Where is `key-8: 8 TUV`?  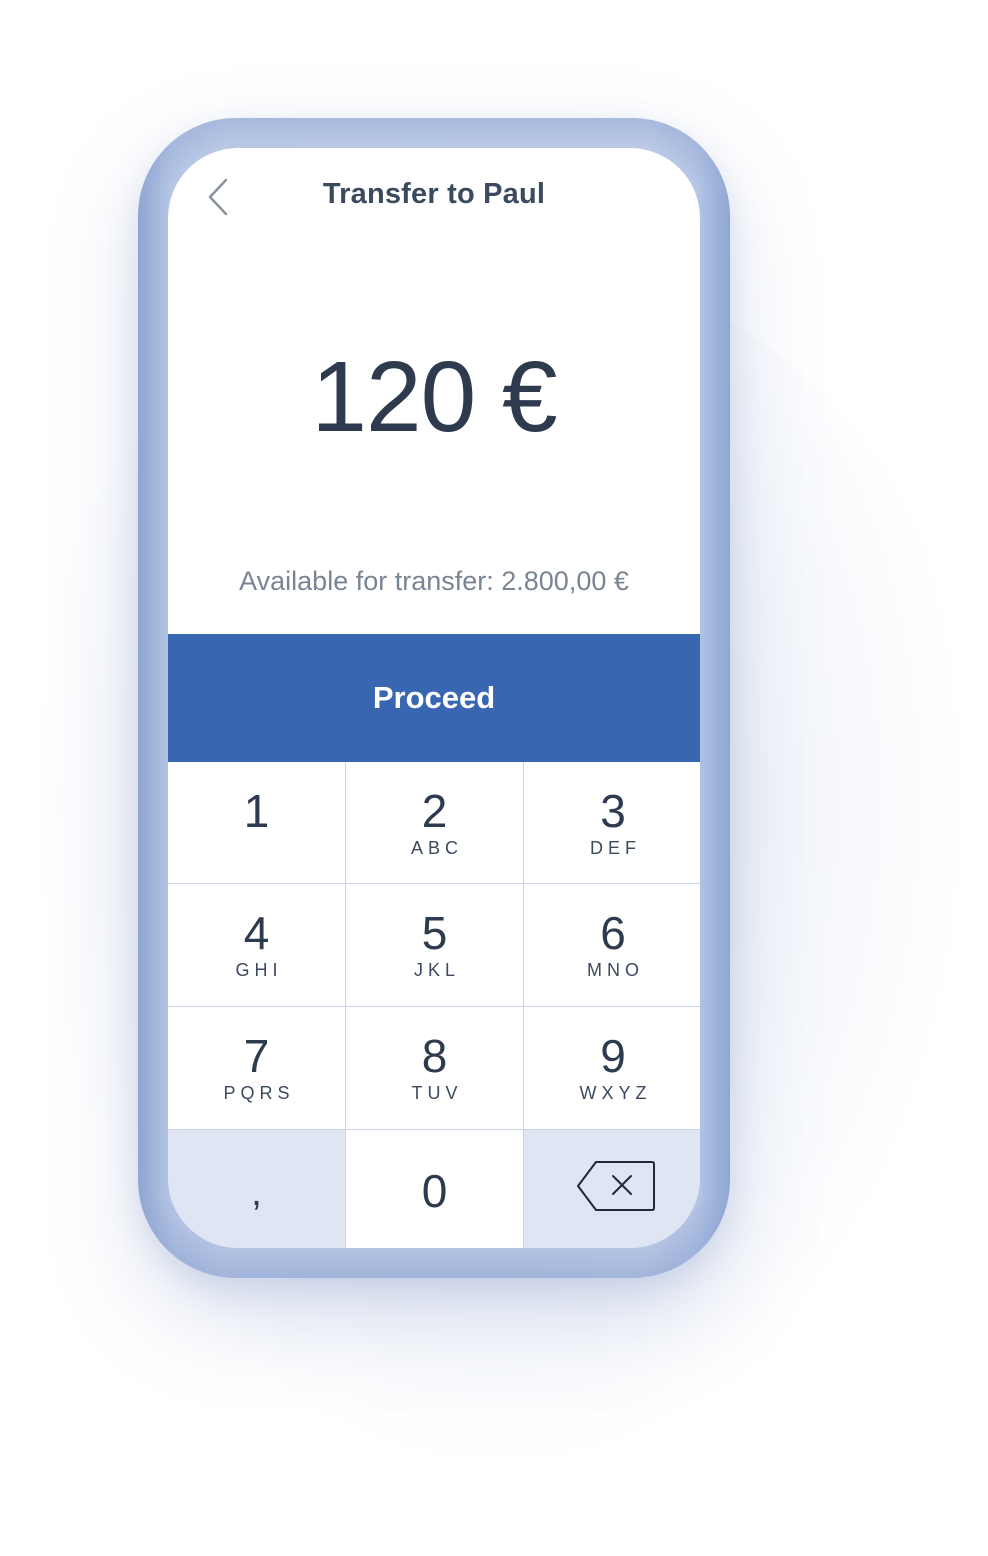
key-8: 8 TUV is located at coordinates (434, 1068).